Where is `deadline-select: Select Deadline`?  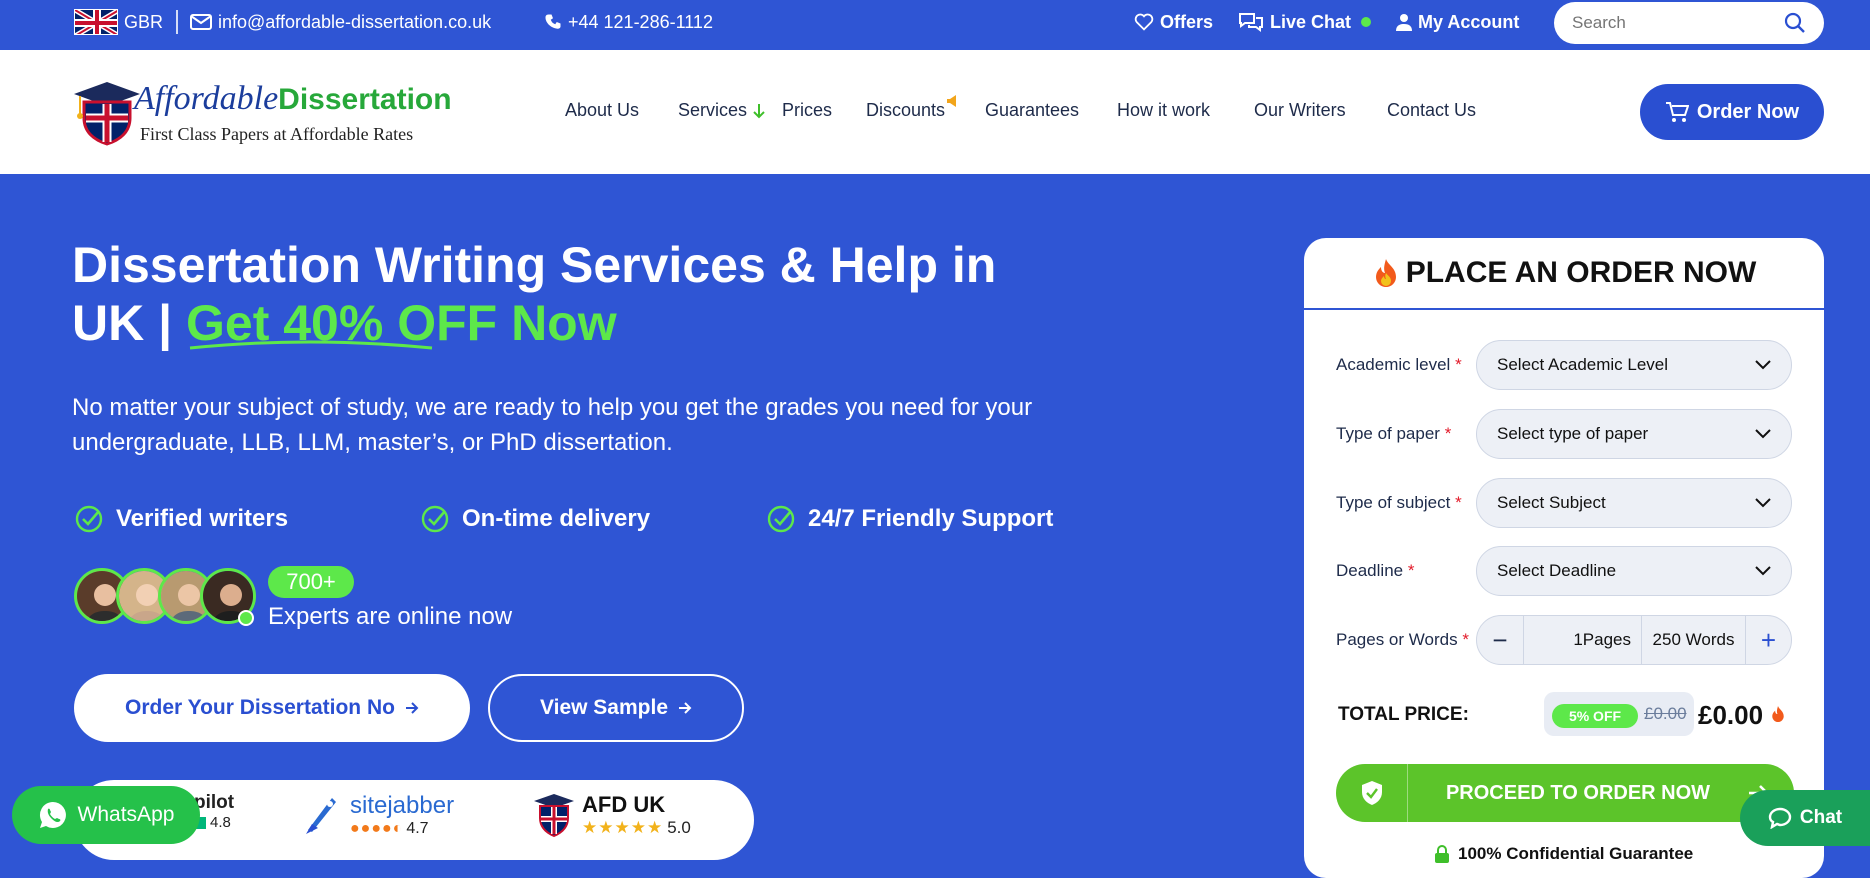 deadline-select: Select Deadline is located at coordinates (1634, 571).